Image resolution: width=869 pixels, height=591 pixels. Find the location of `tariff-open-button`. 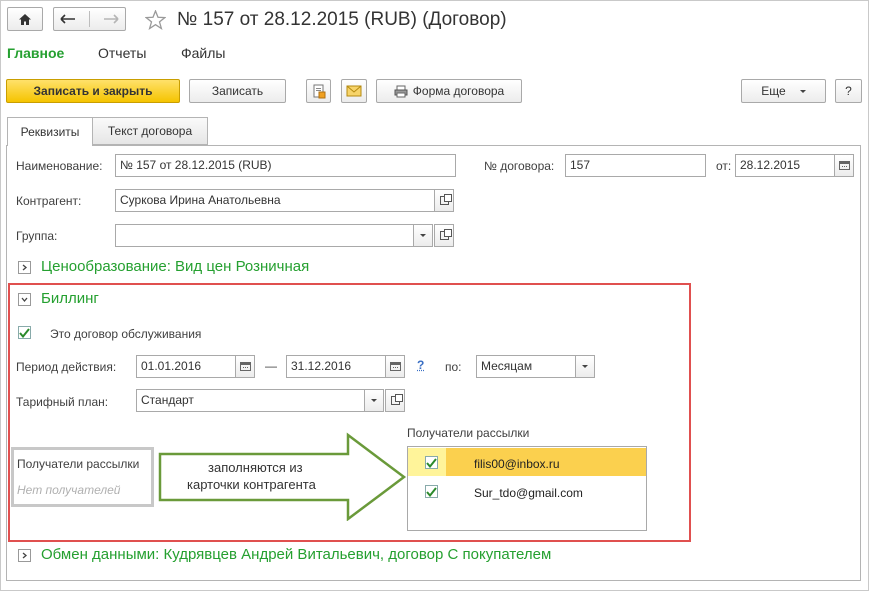

tariff-open-button is located at coordinates (395, 400).